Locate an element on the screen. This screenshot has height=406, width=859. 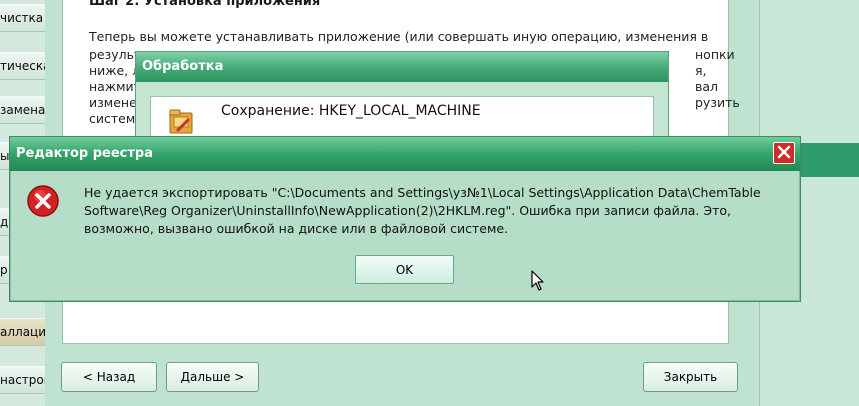
sidebar-item-install: аллация is located at coordinates (22, 332).